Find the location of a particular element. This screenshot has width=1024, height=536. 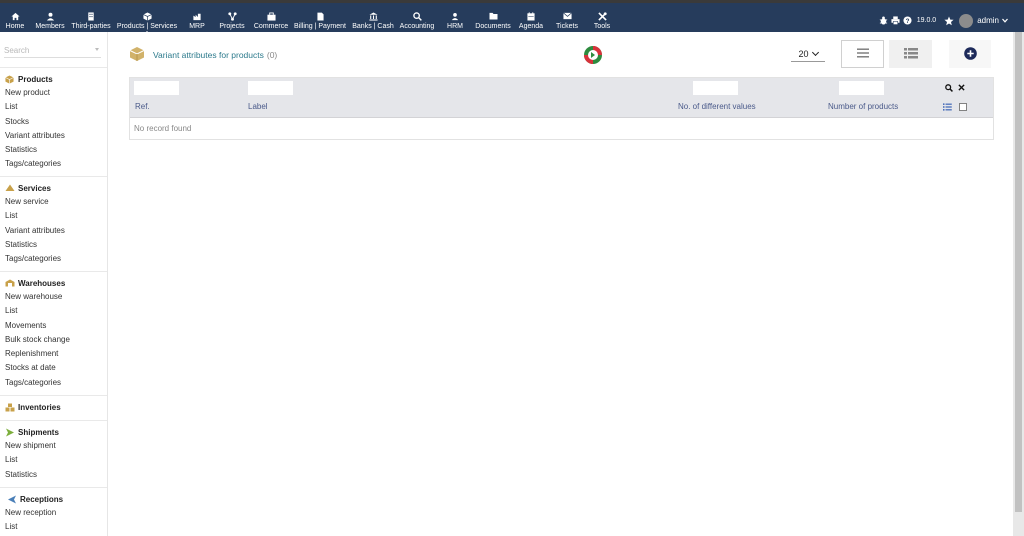

user-avatar is located at coordinates (966, 20).